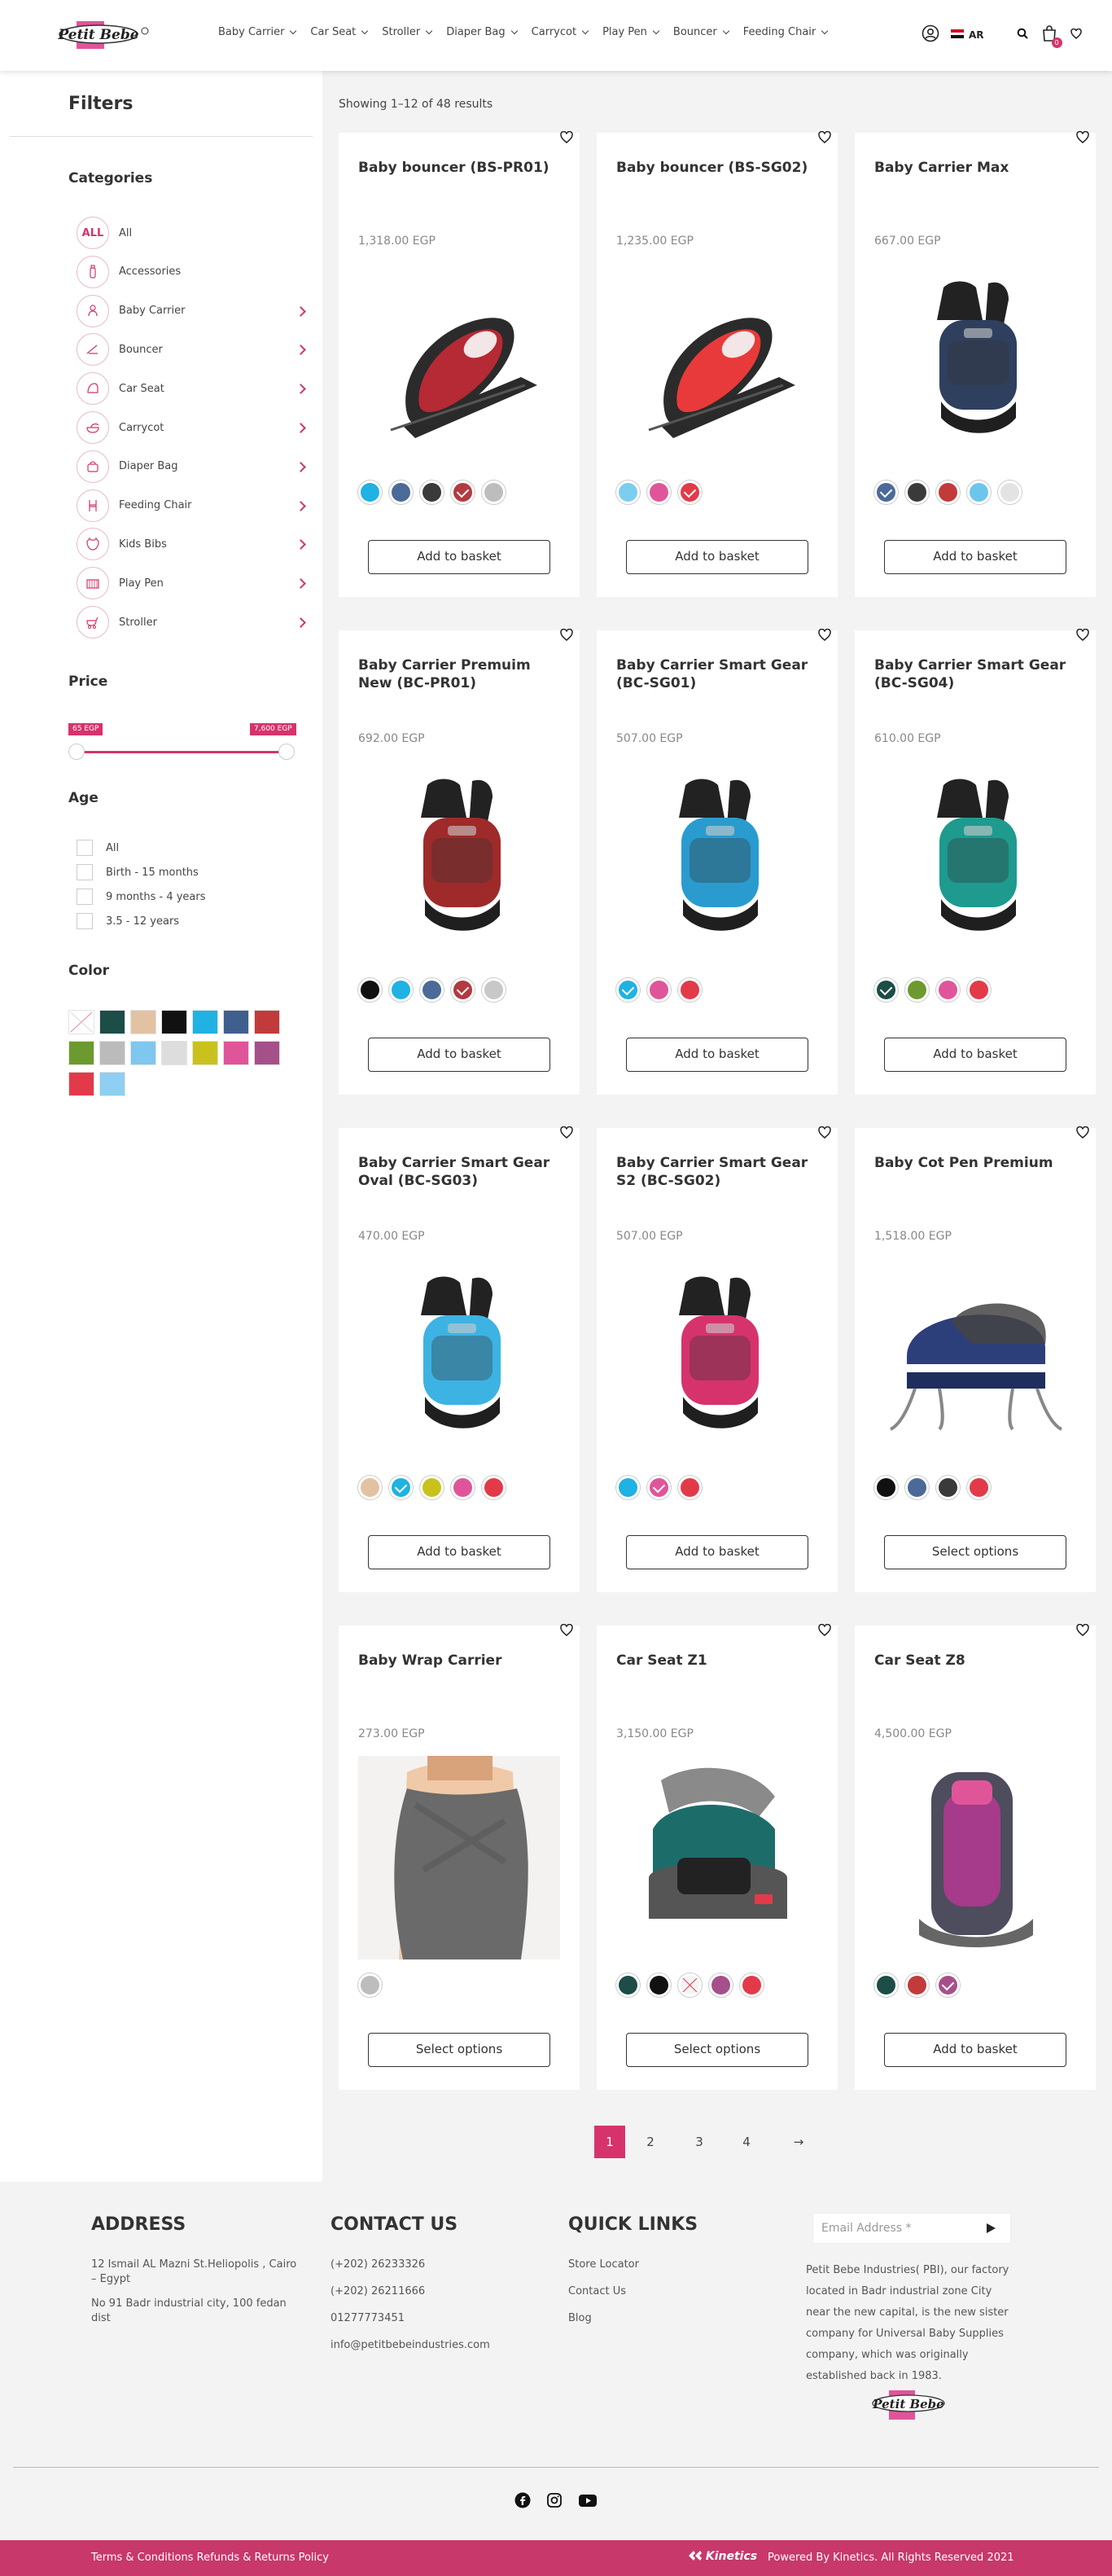  I want to click on product-title: Baby Carrier Premuim New (BC-PR01), so click(460, 674).